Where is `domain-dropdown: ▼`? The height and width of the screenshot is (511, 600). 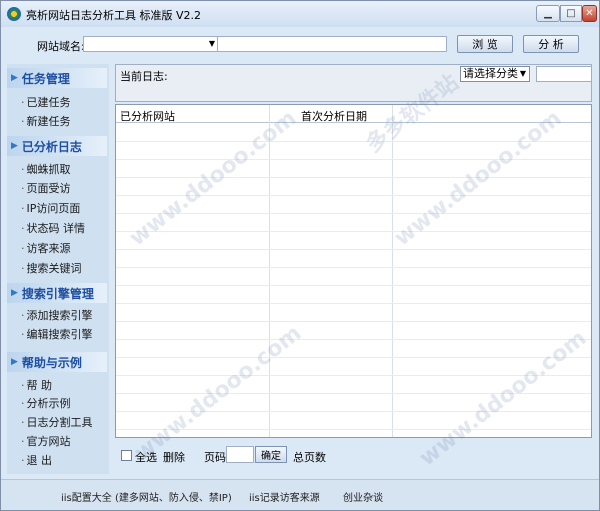
domain-dropdown: ▼ is located at coordinates (151, 44).